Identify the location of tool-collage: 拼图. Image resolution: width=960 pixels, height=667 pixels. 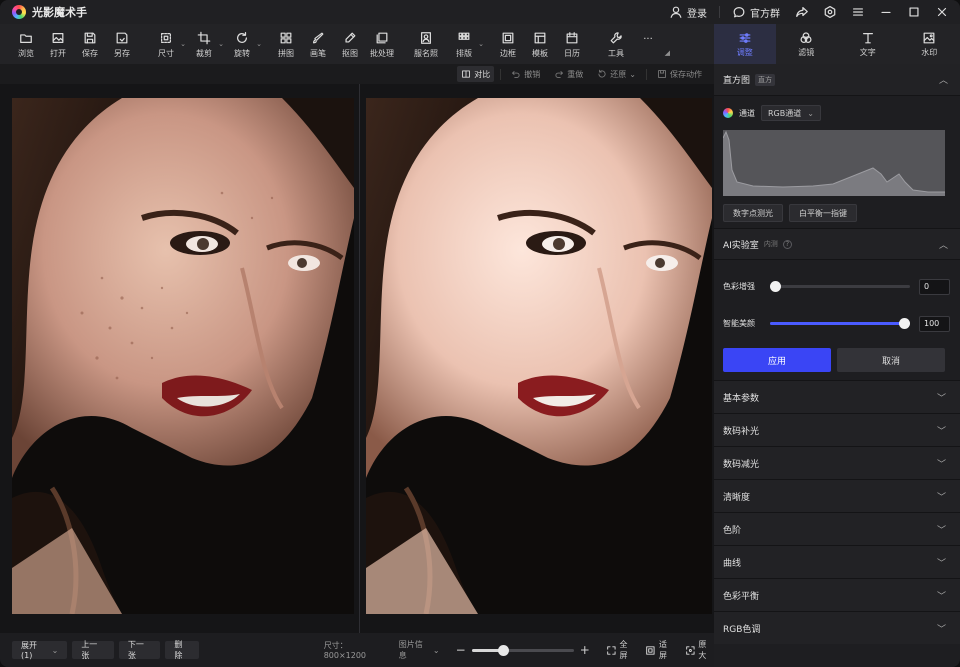
(286, 44).